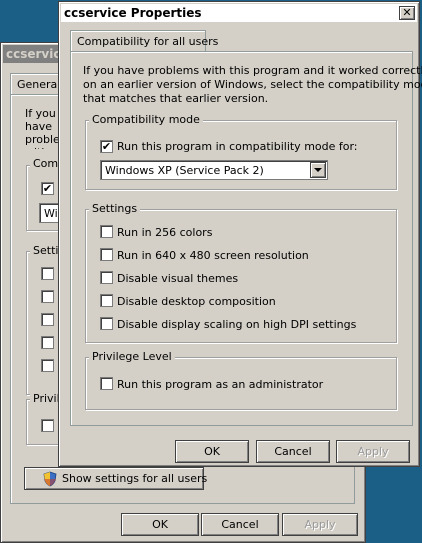  Describe the element at coordinates (318, 170) in the screenshot. I see `chevron-down-icon` at that location.